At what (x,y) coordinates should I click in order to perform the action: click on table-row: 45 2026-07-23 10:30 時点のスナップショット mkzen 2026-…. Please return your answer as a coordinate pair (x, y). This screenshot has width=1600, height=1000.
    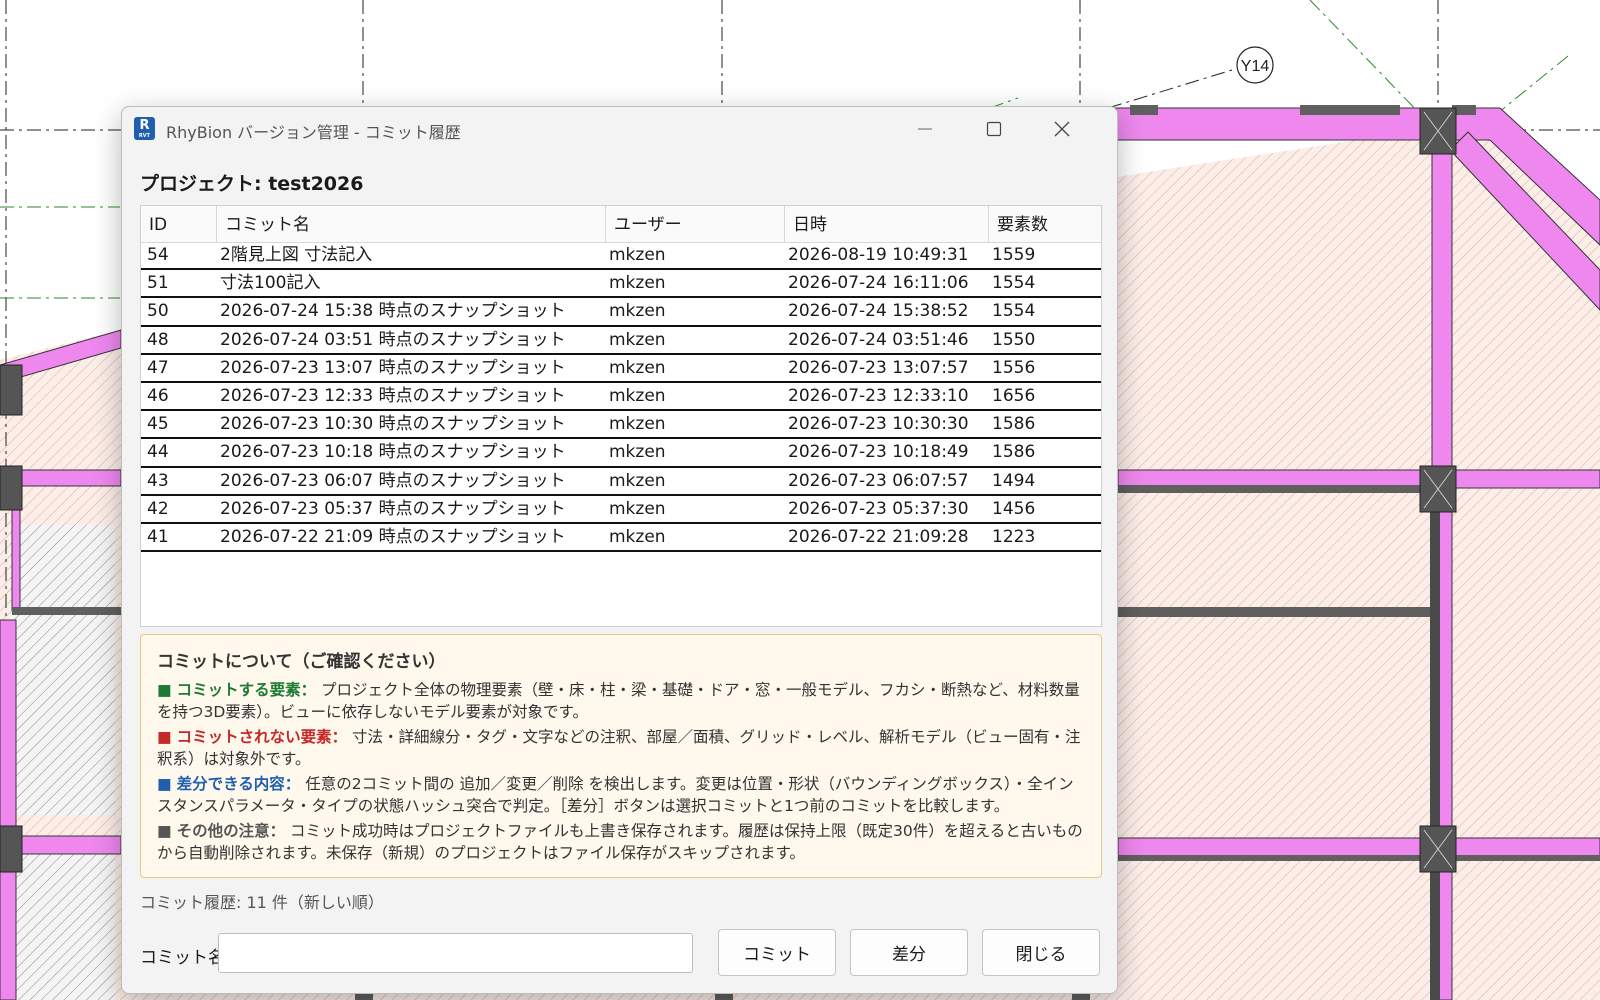
    Looking at the image, I should click on (621, 425).